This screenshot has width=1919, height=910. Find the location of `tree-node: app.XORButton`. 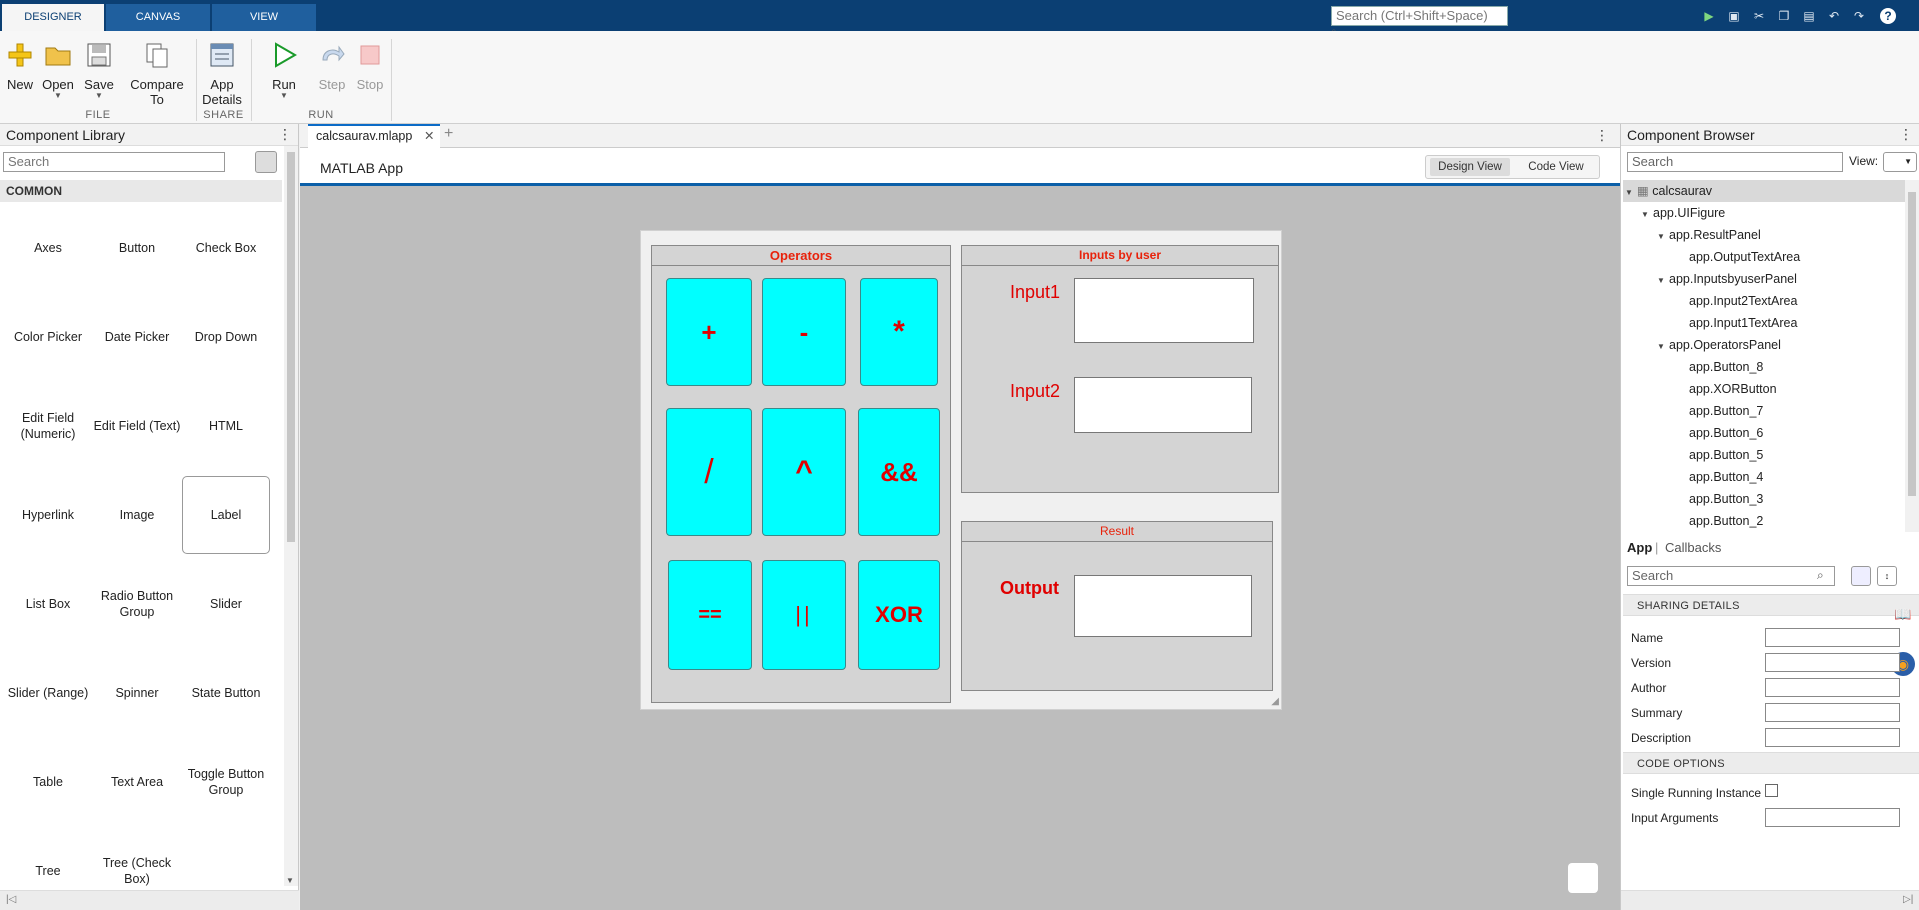

tree-node: app.XORButton is located at coordinates (1727, 389).